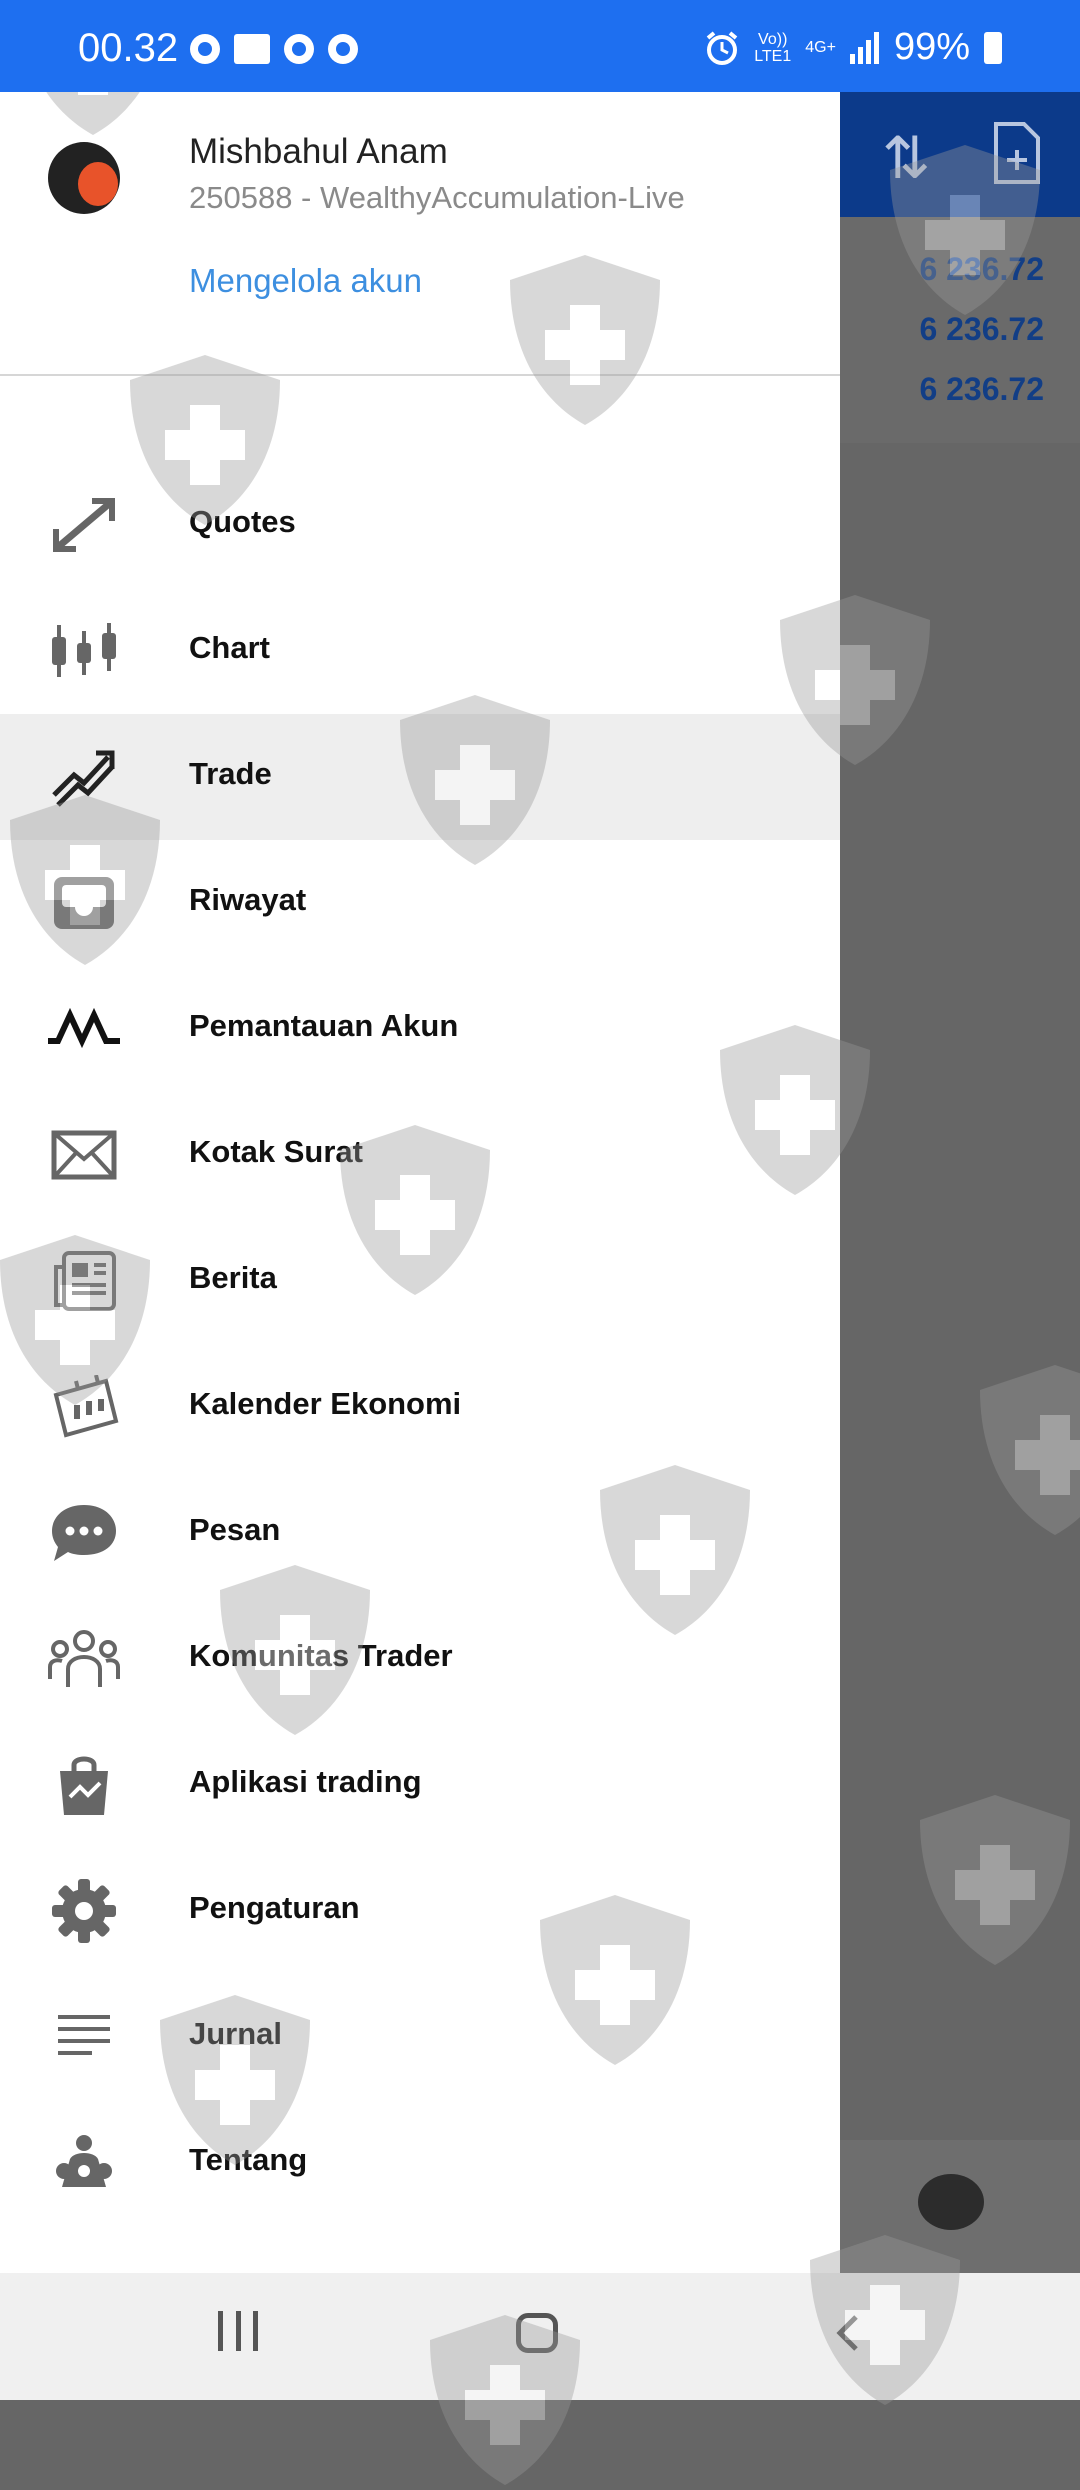 Image resolution: width=1080 pixels, height=2490 pixels. What do you see at coordinates (248, 2159) in the screenshot?
I see `menu-item-label: Tentang` at bounding box center [248, 2159].